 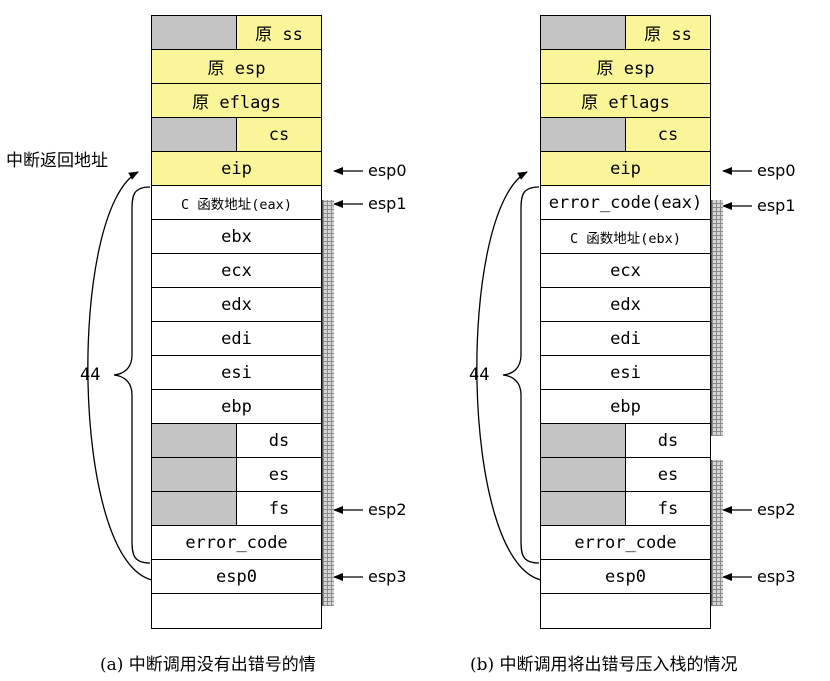 I want to click on esp0-label-b: esp0, so click(x=776, y=170).